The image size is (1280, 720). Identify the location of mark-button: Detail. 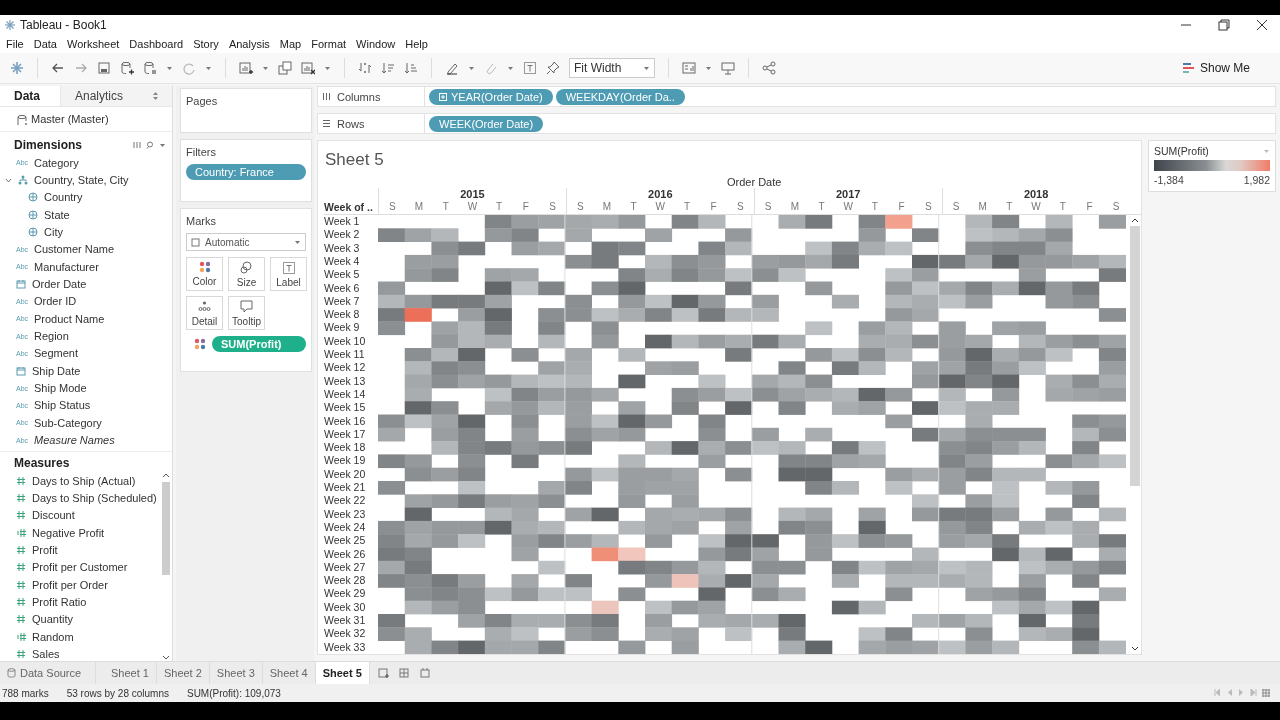
(204, 313).